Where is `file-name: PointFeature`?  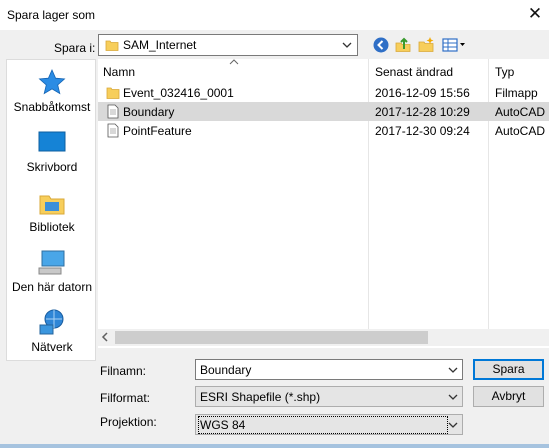 file-name: PointFeature is located at coordinates (157, 131).